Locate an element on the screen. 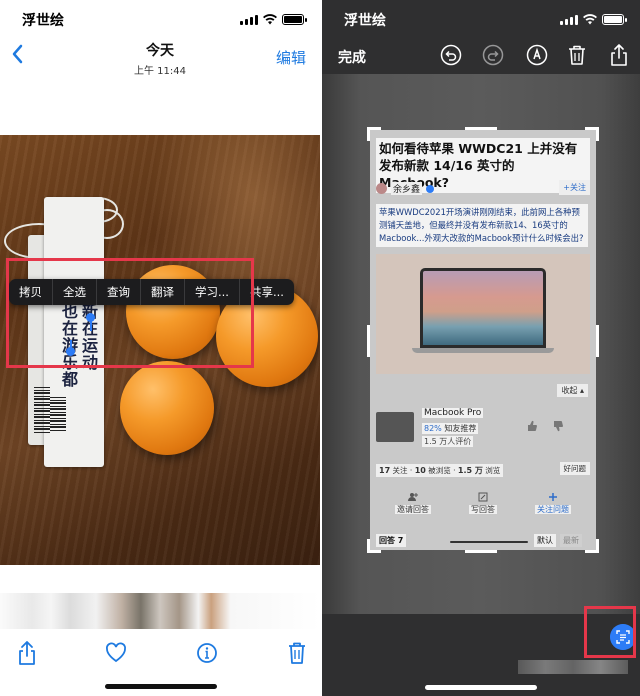 The height and width of the screenshot is (696, 640). crop-handle-top-left is located at coordinates (374, 134).